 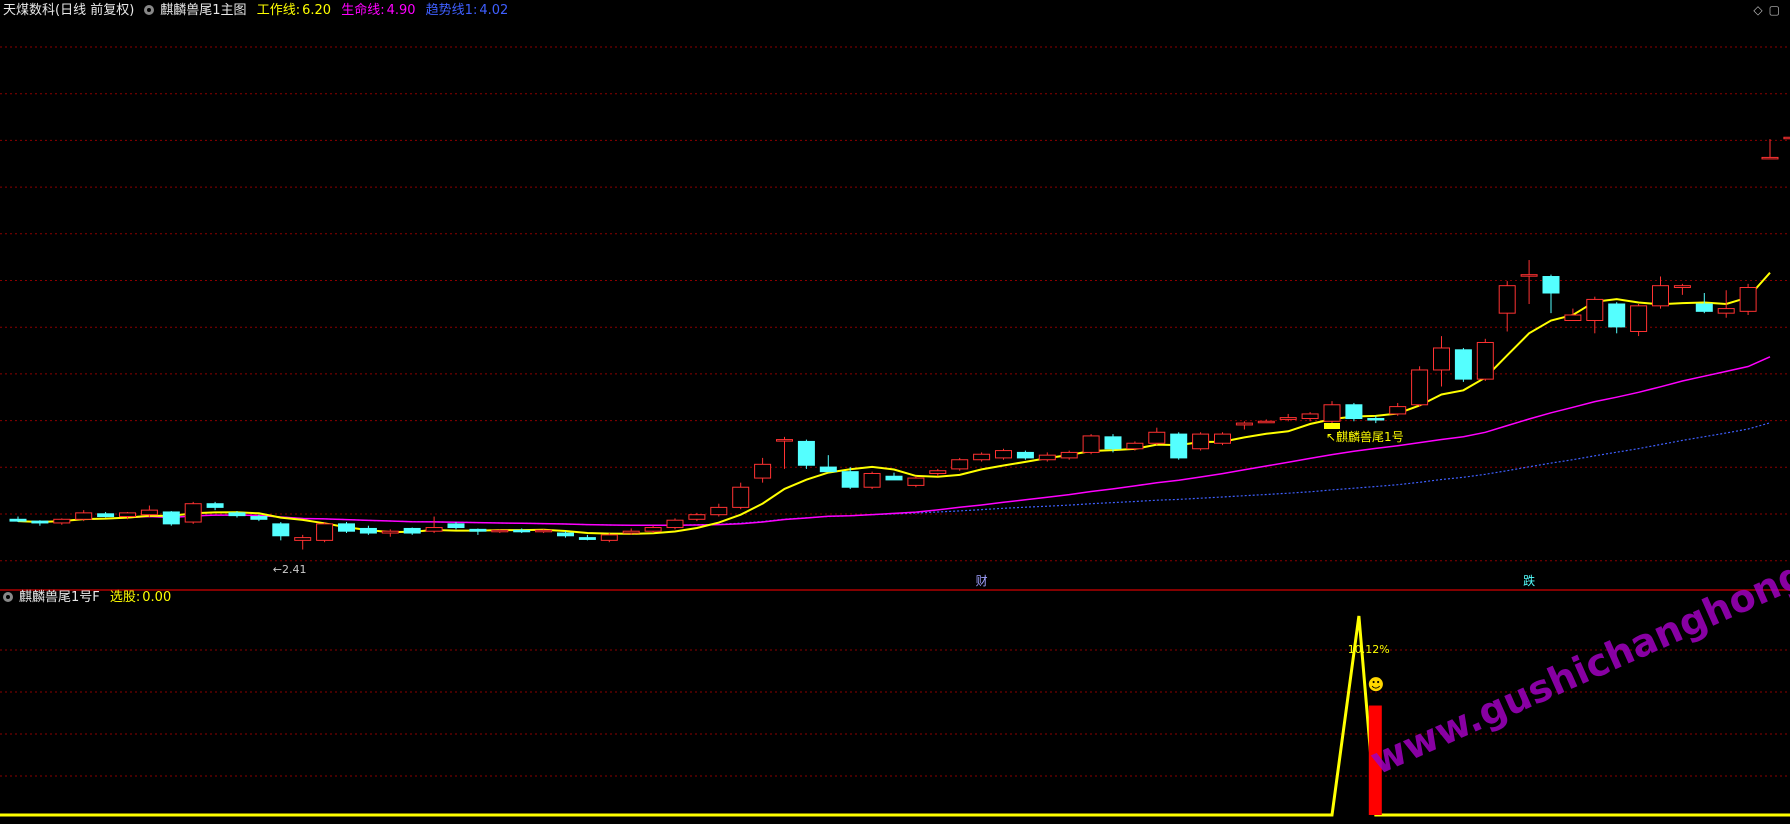 I want to click on window-square-icon: ▢, so click(x=1774, y=10).